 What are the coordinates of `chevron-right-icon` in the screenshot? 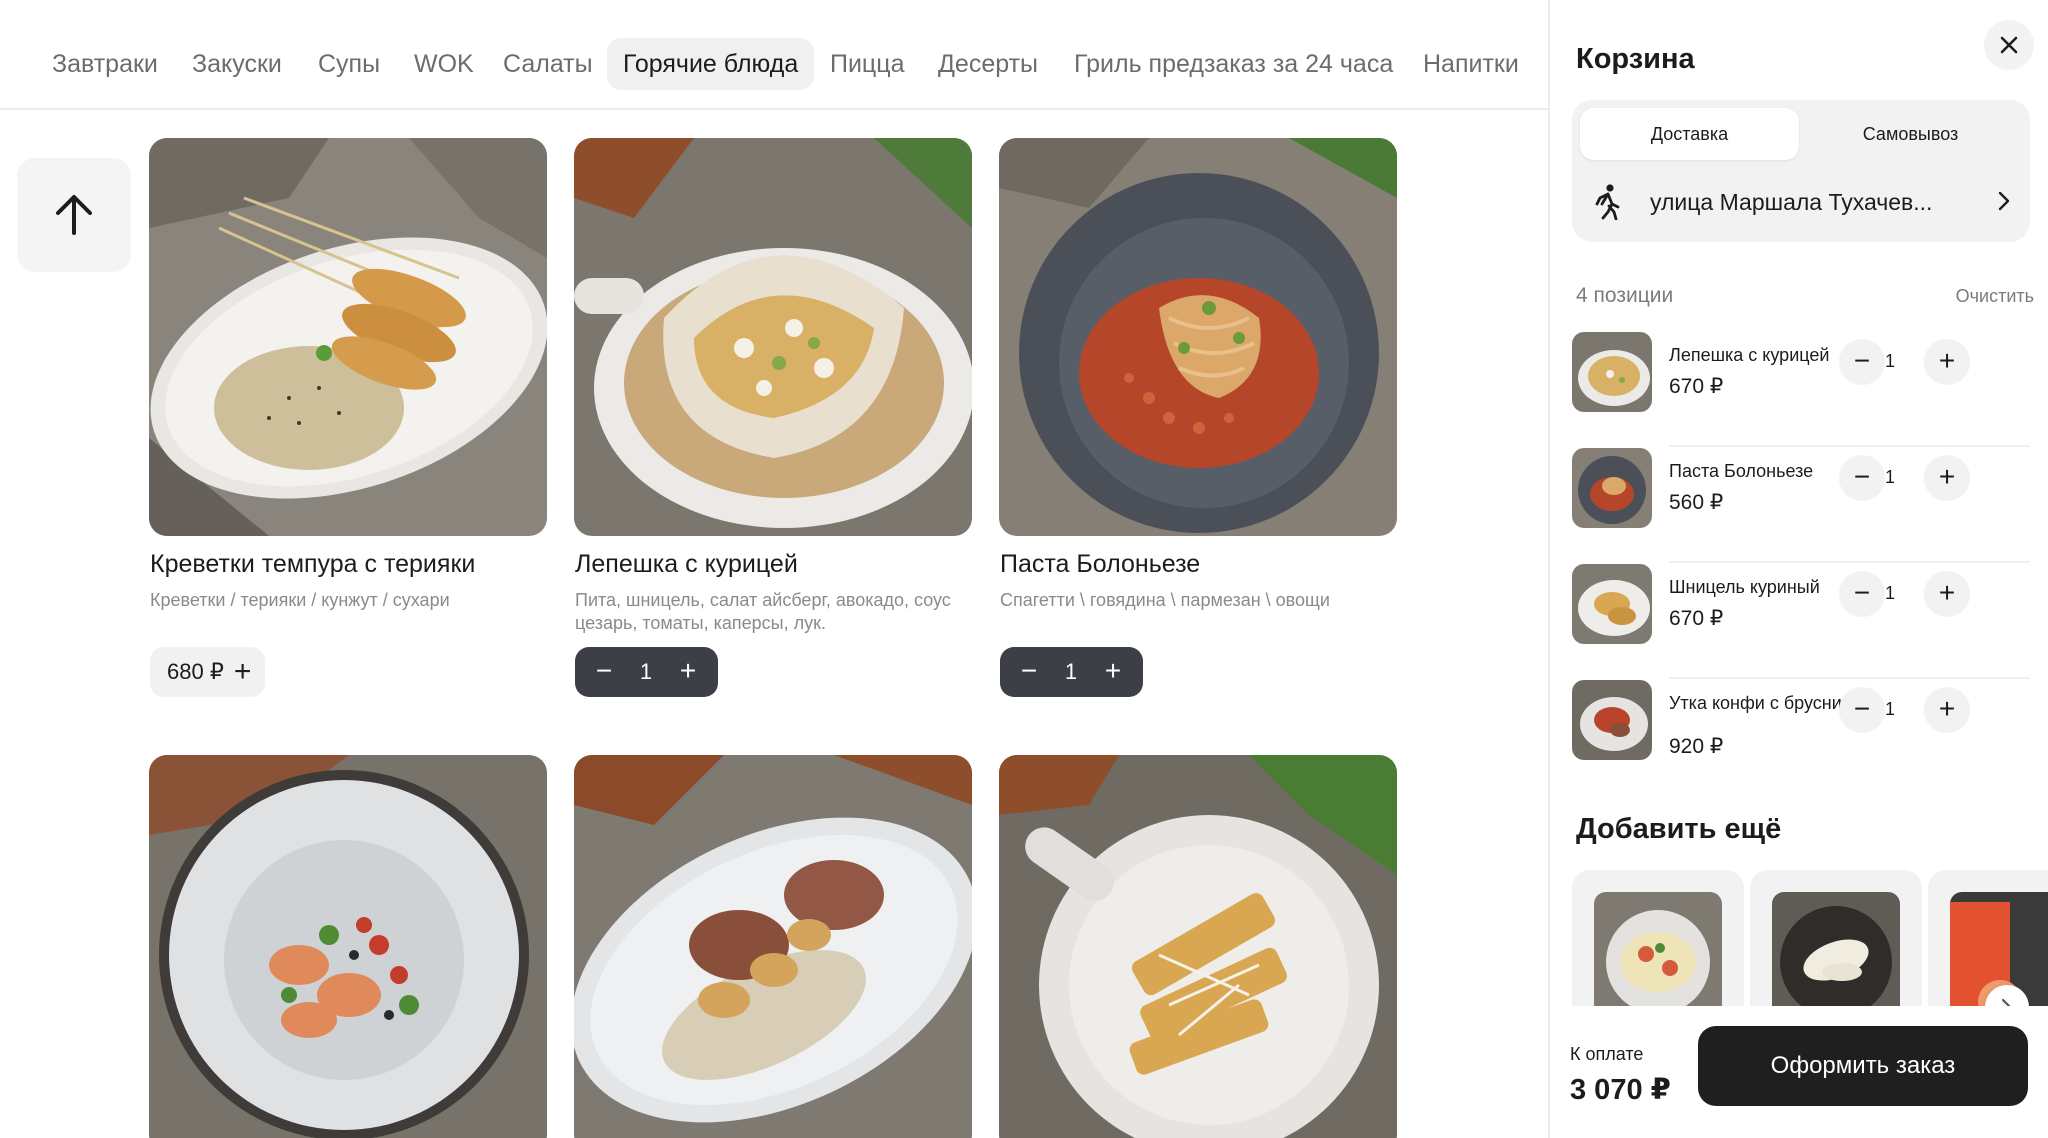 It's located at (2004, 201).